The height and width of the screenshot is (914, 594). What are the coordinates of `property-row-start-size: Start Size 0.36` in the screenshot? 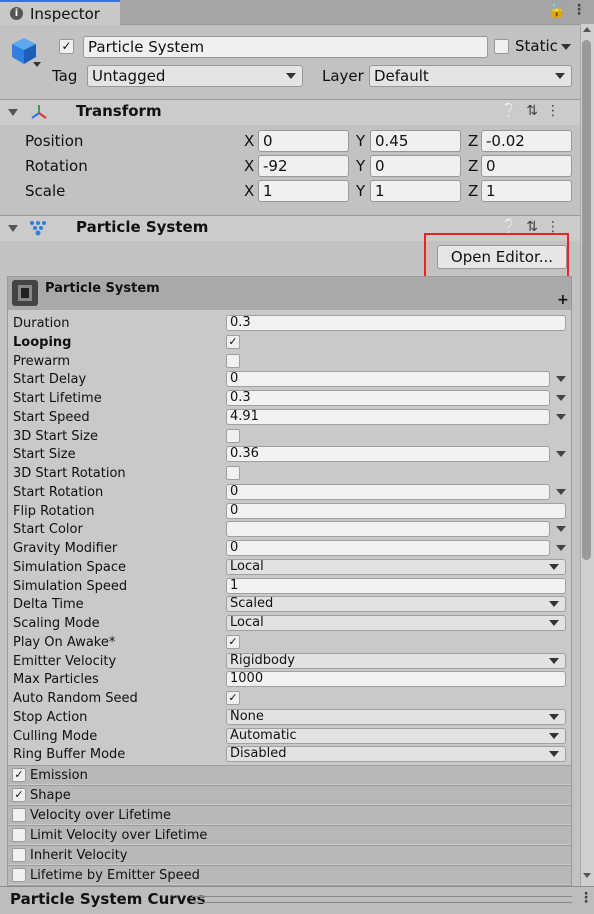 It's located at (289, 454).